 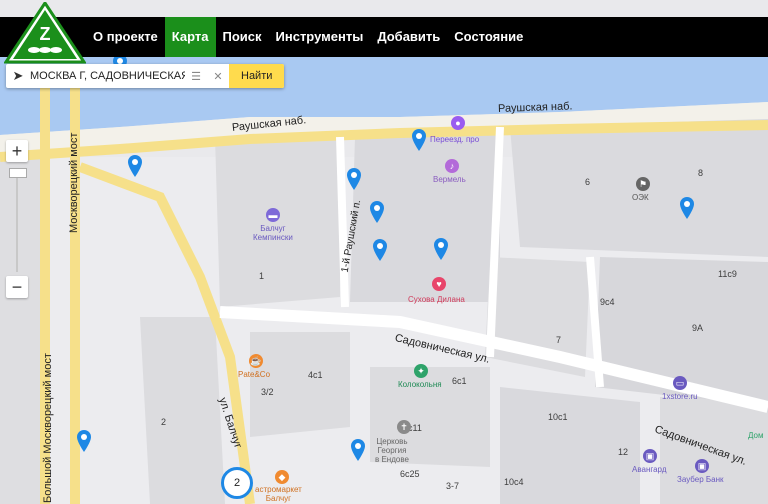 What do you see at coordinates (420, 384) in the screenshot?
I see `poi-label-kolokolnya: Колокольня` at bounding box center [420, 384].